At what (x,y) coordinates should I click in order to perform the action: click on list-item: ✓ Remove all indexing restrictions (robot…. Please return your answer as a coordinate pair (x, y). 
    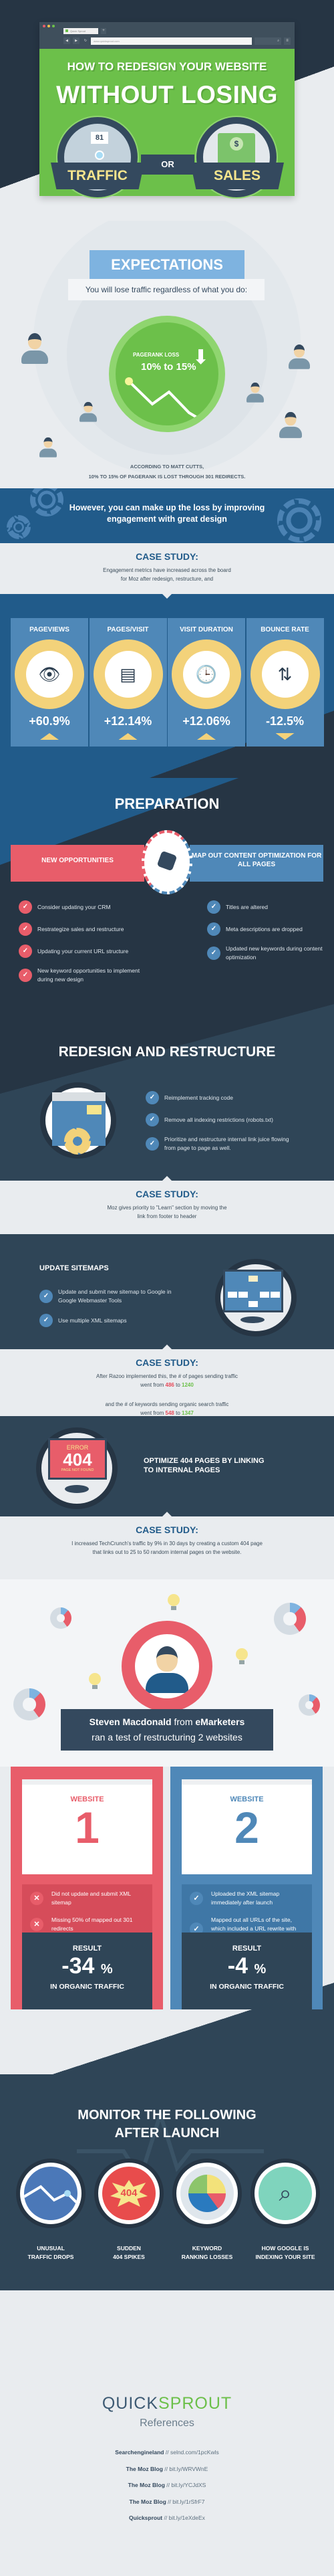
    Looking at the image, I should click on (223, 1119).